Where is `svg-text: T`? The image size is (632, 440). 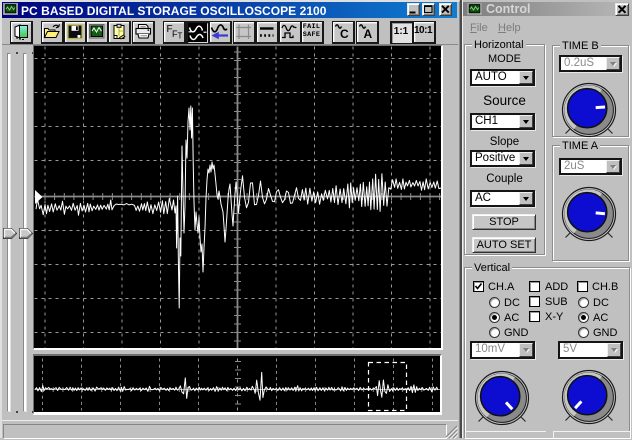
svg-text: T is located at coordinates (180, 36).